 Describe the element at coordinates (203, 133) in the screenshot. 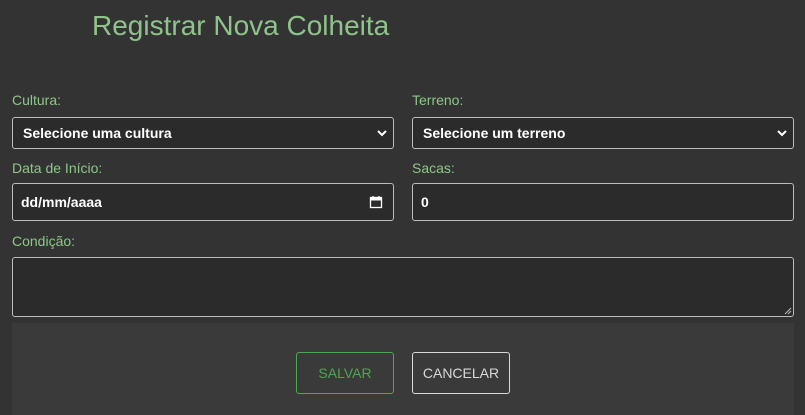

I see `cultura-select: Selecione uma cultura` at that location.